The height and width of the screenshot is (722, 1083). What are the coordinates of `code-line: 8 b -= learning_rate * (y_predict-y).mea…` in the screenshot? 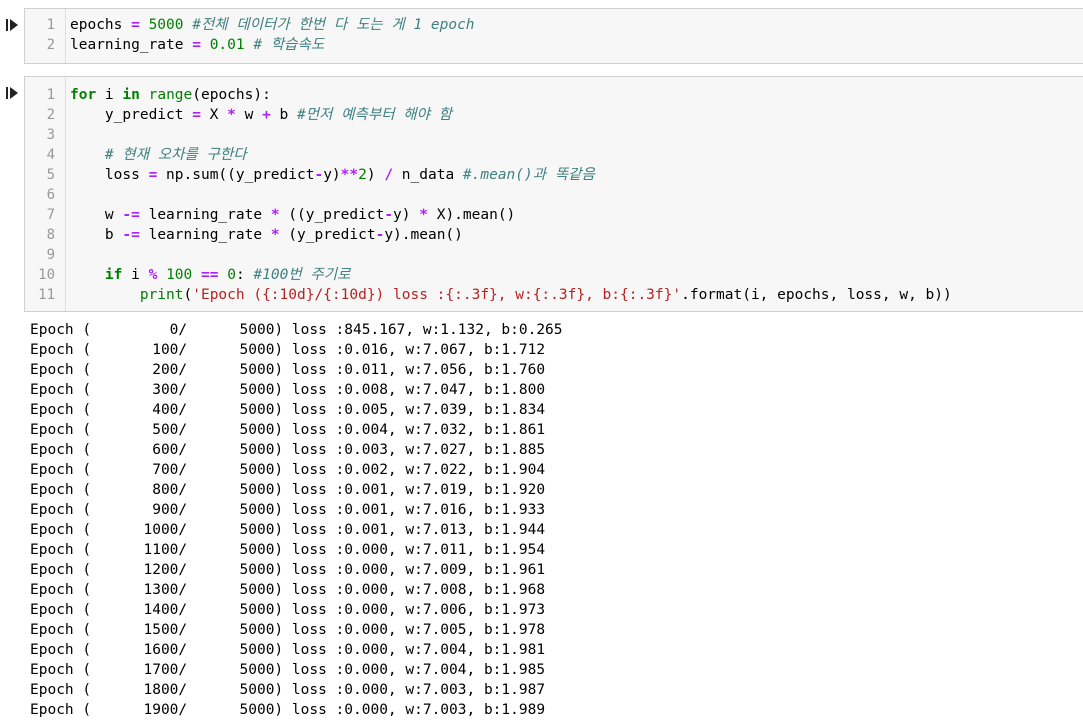 It's located at (553, 235).